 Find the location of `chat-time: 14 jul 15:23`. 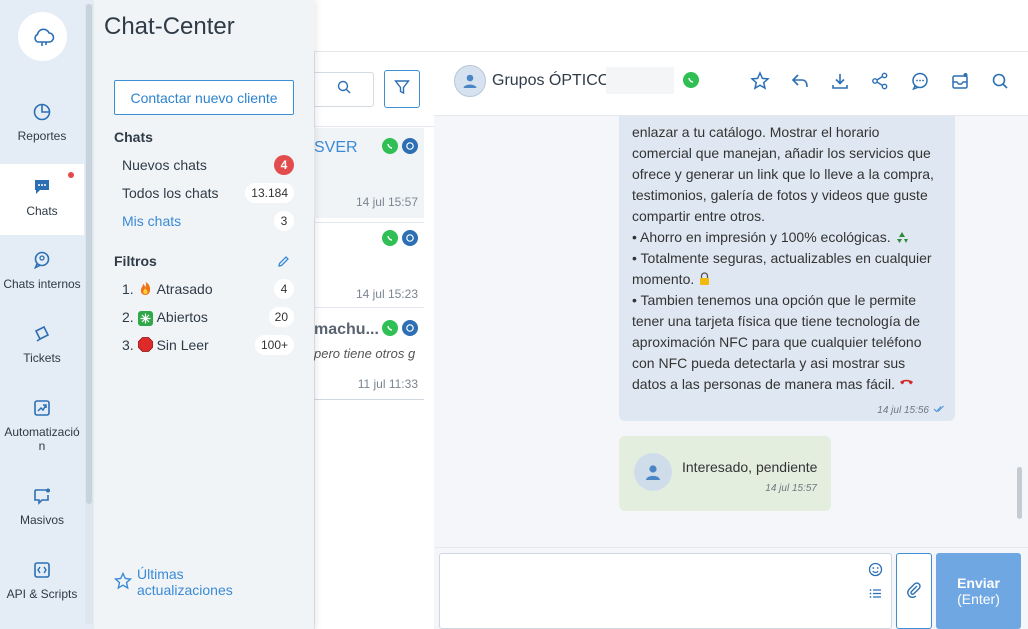

chat-time: 14 jul 15:23 is located at coordinates (386, 294).